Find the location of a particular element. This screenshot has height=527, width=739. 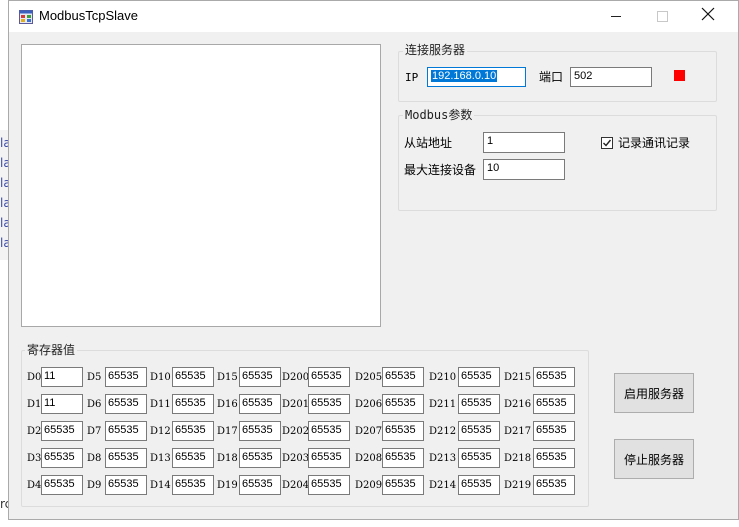

server-group-legend: 连接服务器 is located at coordinates (435, 50).